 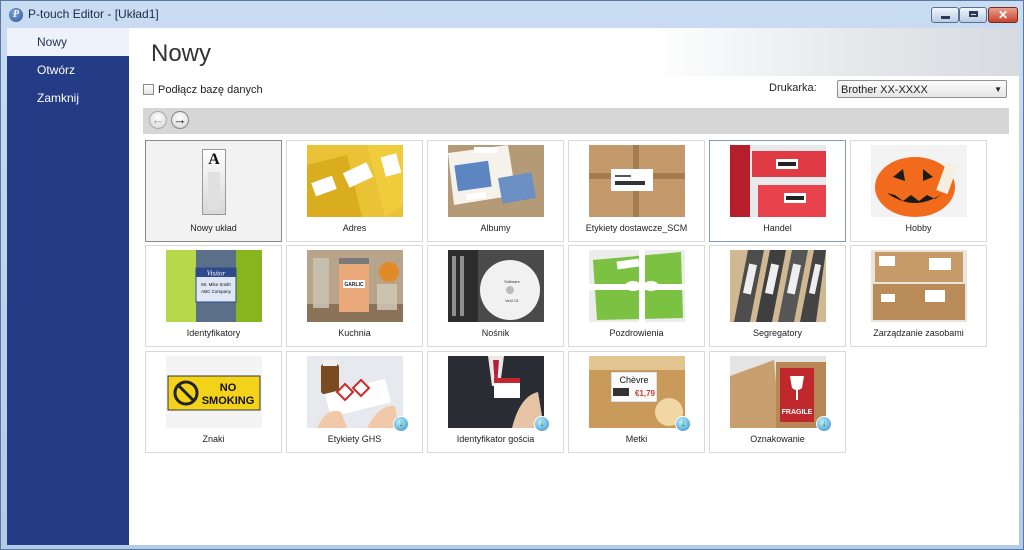 I want to click on title-bar: P P-touch Editor - [Układ1] ✕, so click(x=512, y=14).